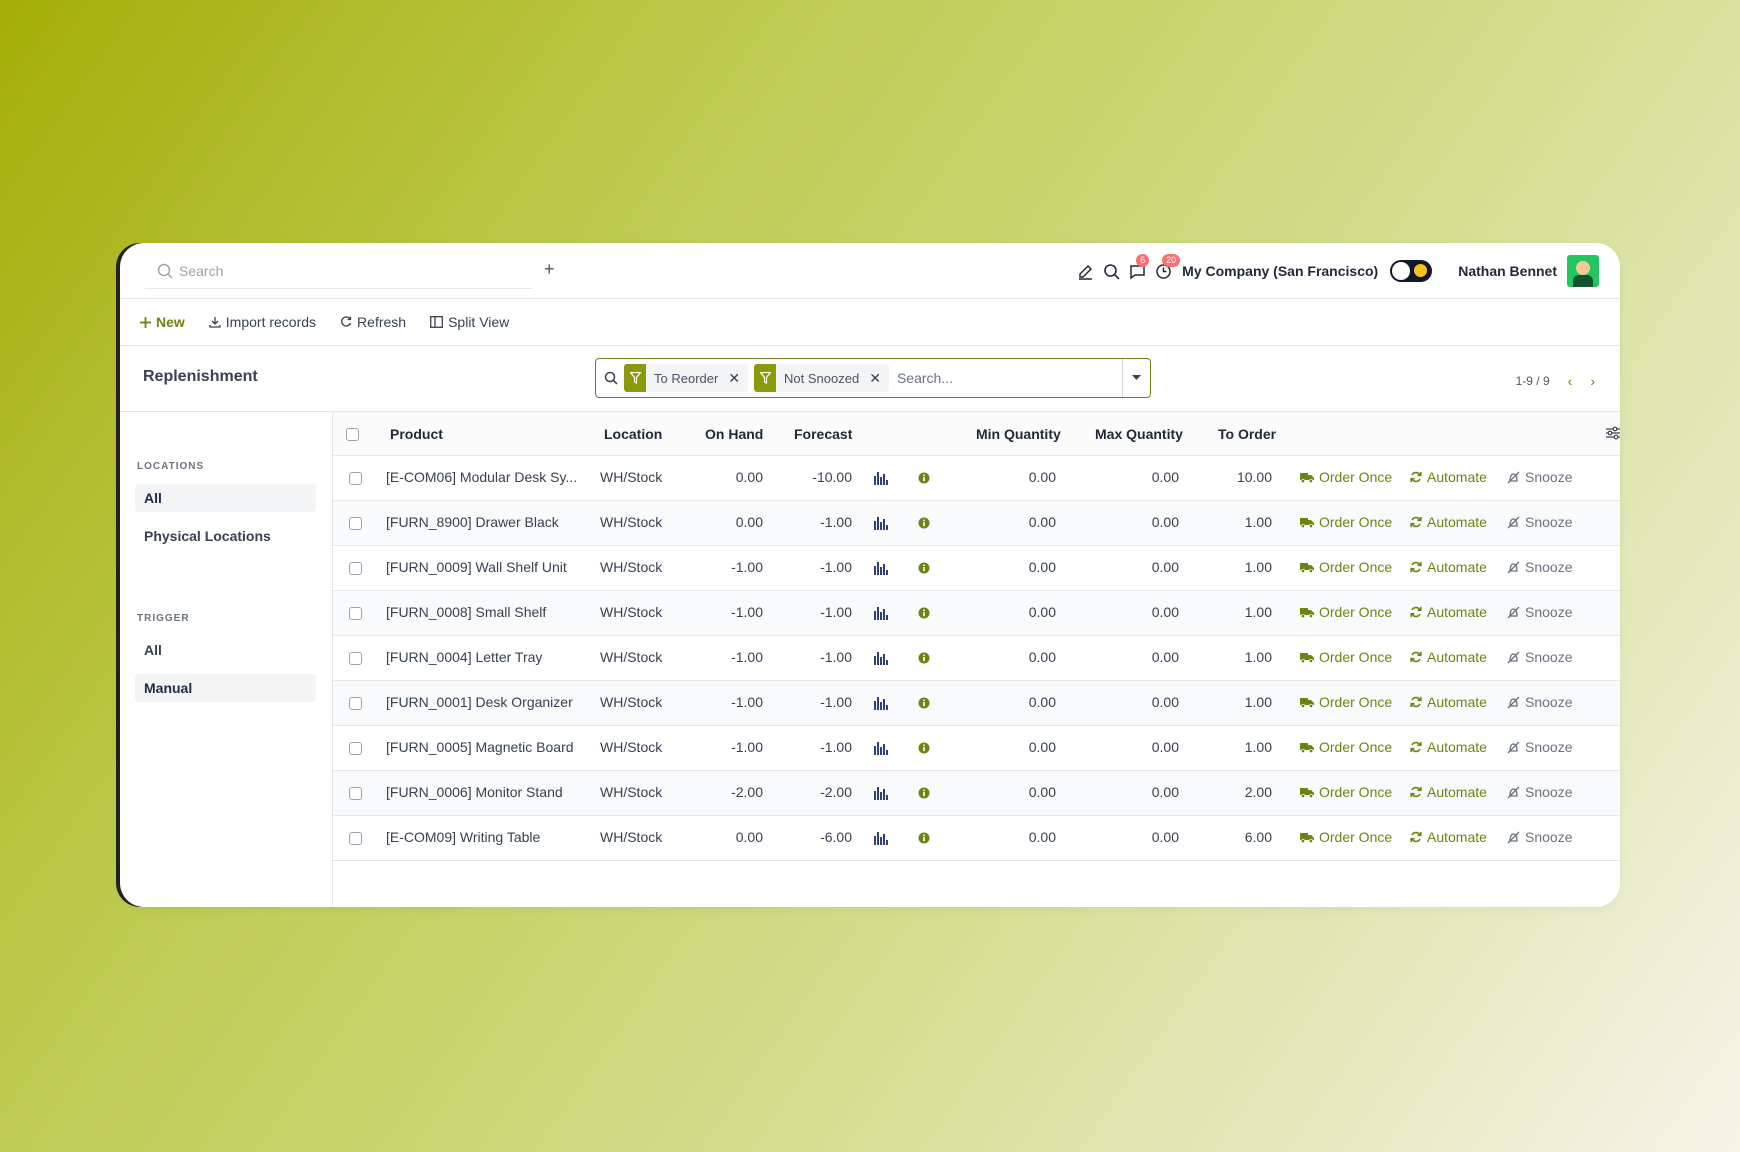  What do you see at coordinates (484, 657) in the screenshot?
I see `product-cell: [FURN_0004] Letter Tray` at bounding box center [484, 657].